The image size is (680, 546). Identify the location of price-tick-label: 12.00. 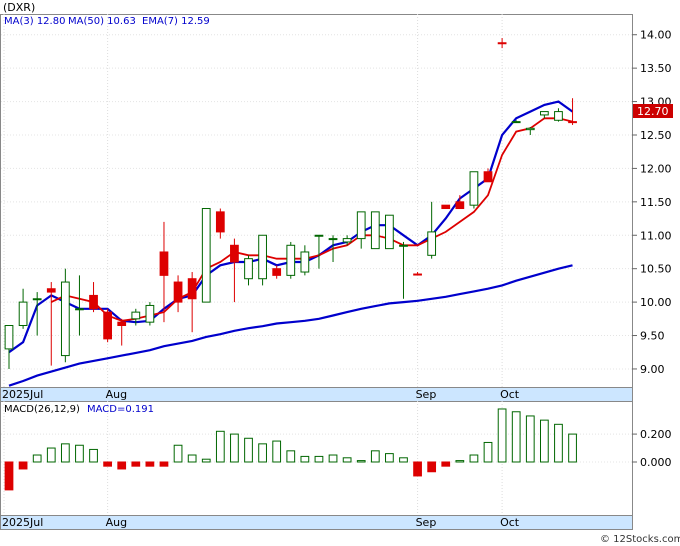
(656, 168).